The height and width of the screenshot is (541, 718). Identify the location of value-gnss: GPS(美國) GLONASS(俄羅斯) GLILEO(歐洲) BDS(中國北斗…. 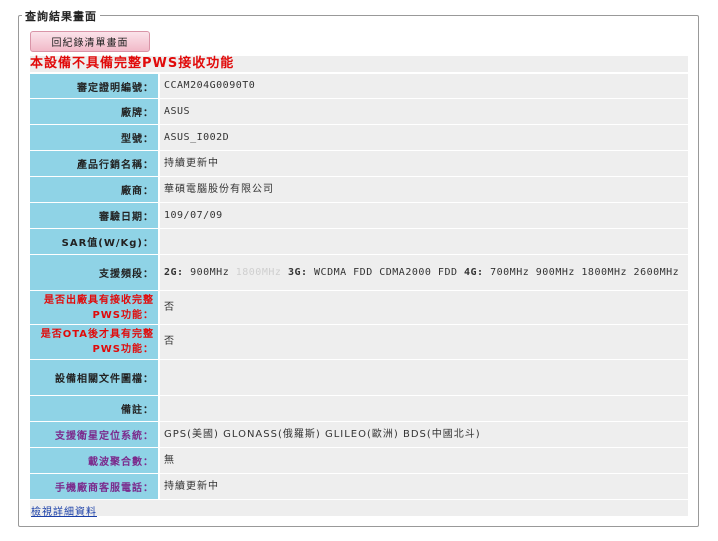
(424, 434).